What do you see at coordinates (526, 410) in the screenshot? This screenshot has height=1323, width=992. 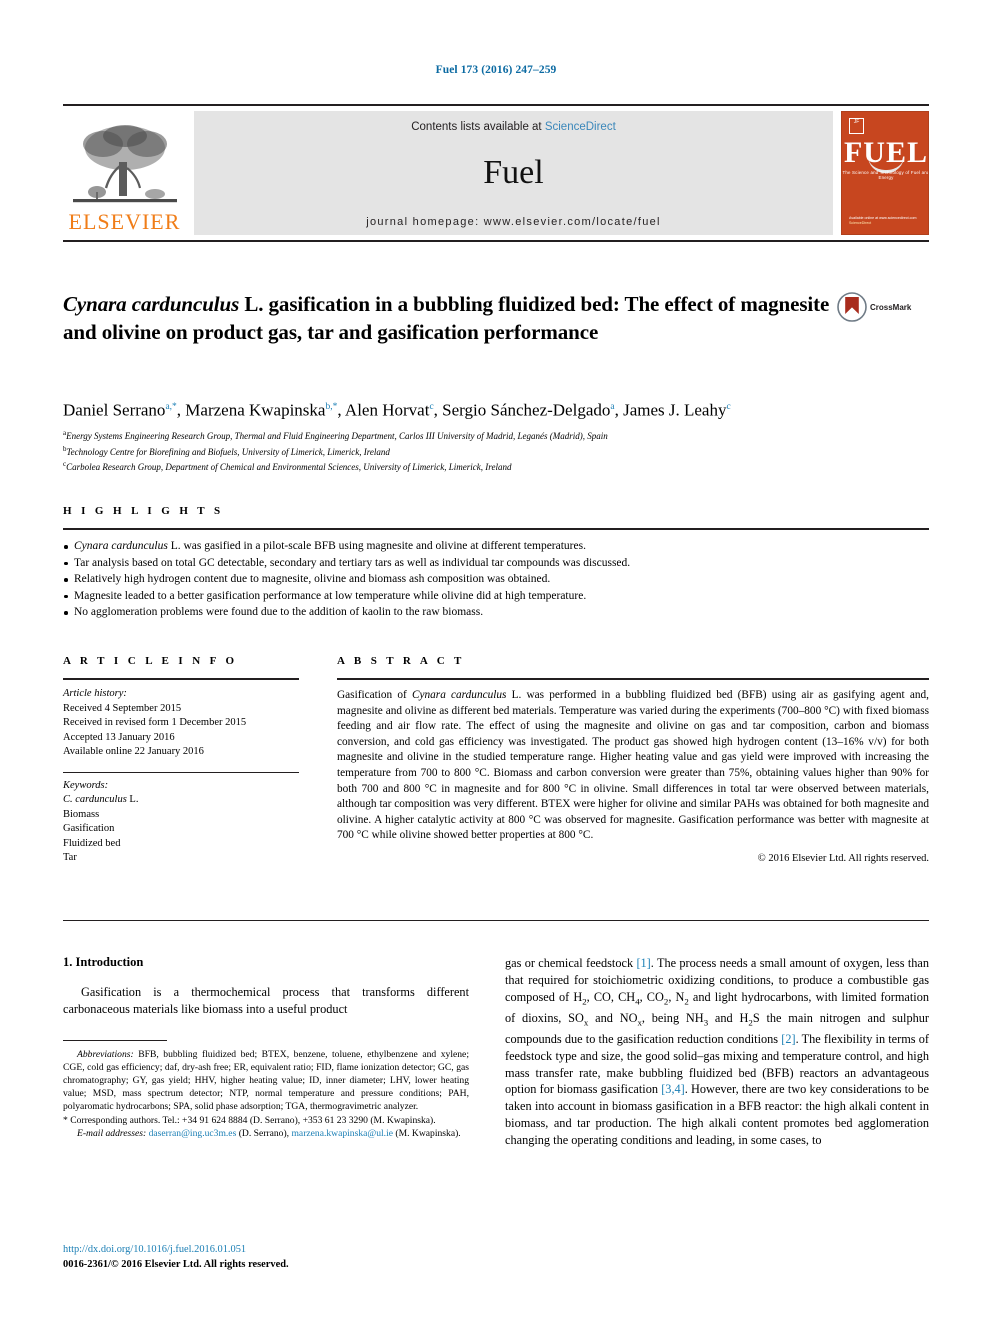 I see `author-name: Sergio Sánchez-Delgado` at bounding box center [526, 410].